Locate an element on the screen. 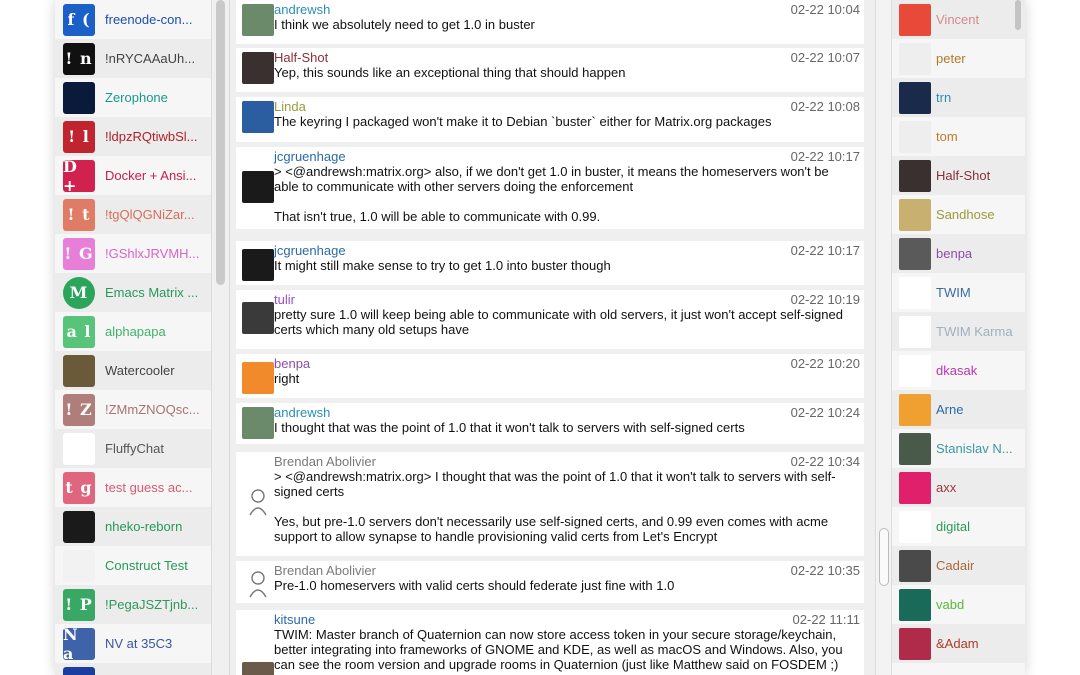 The image size is (1080, 675). message-timestamp: 02-22 10:20 is located at coordinates (825, 363).